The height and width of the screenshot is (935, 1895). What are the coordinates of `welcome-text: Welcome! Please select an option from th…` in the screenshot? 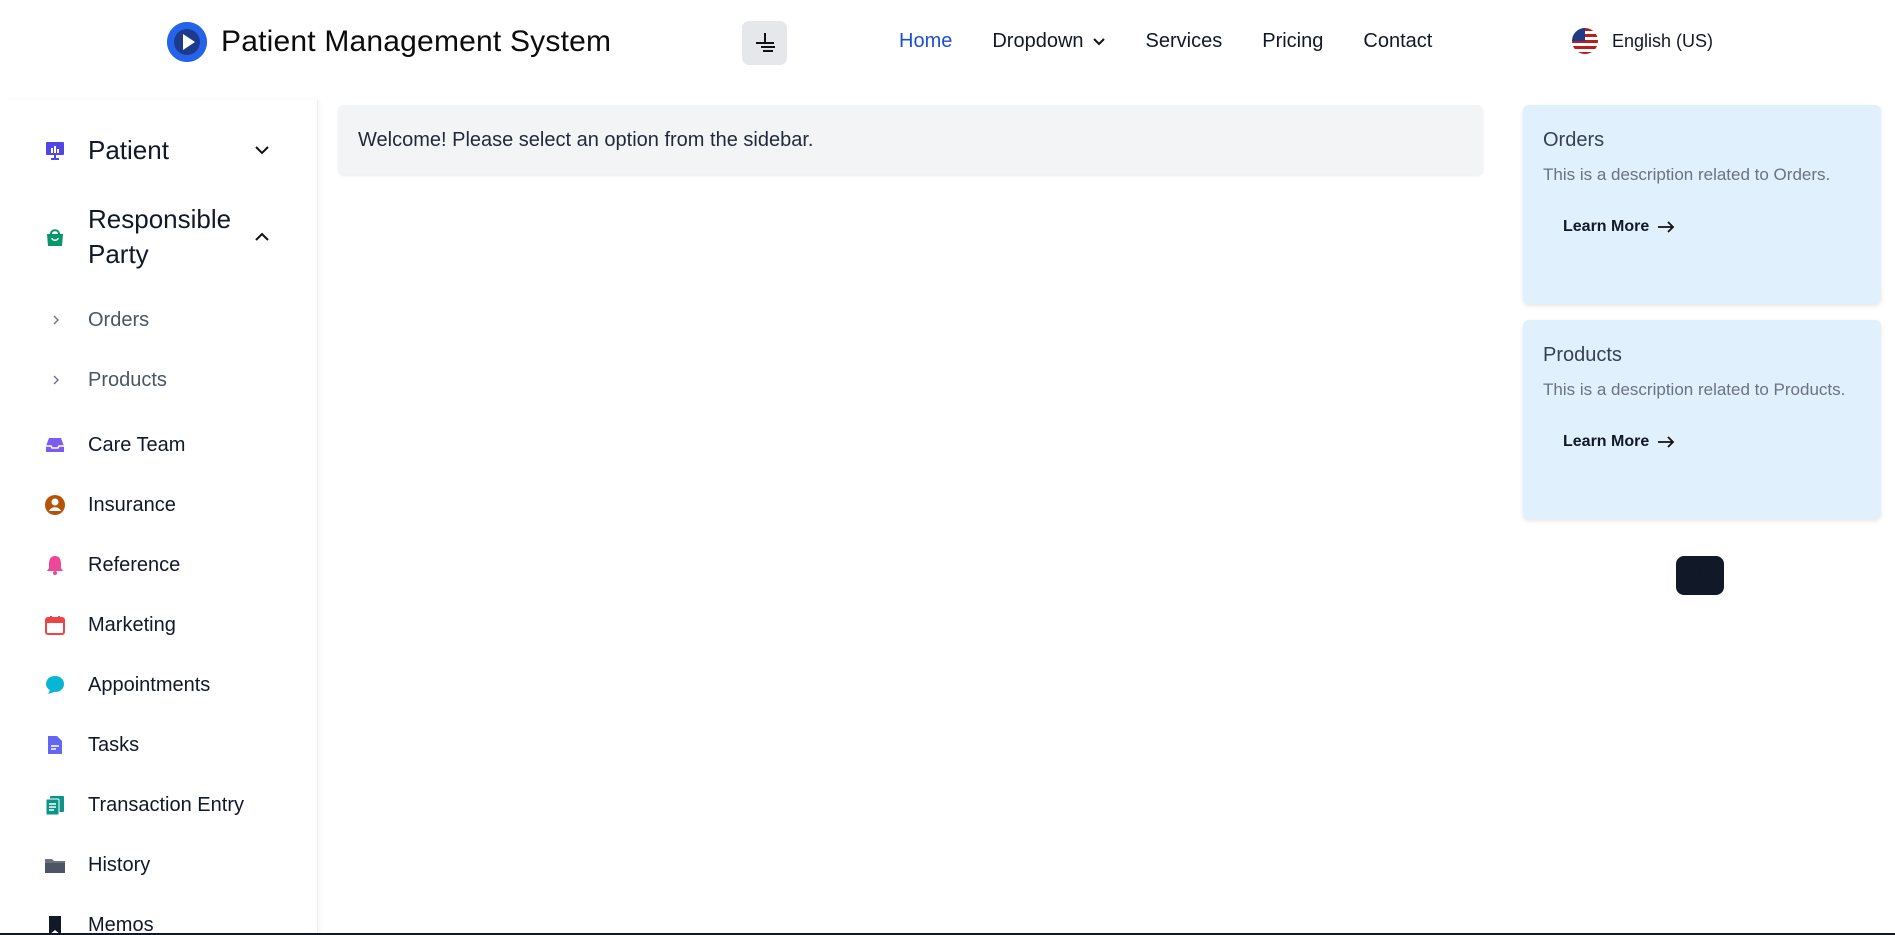 It's located at (586, 139).